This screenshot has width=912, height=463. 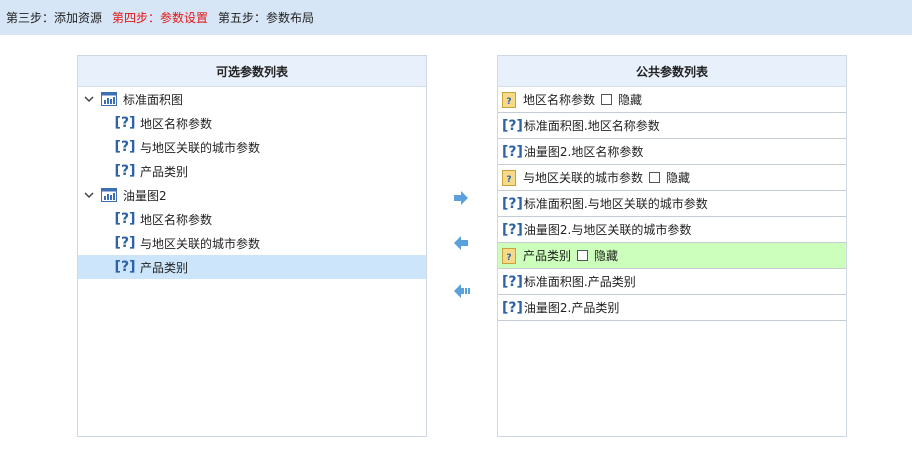 What do you see at coordinates (153, 99) in the screenshot?
I see `tree-node-label: 标准面积图` at bounding box center [153, 99].